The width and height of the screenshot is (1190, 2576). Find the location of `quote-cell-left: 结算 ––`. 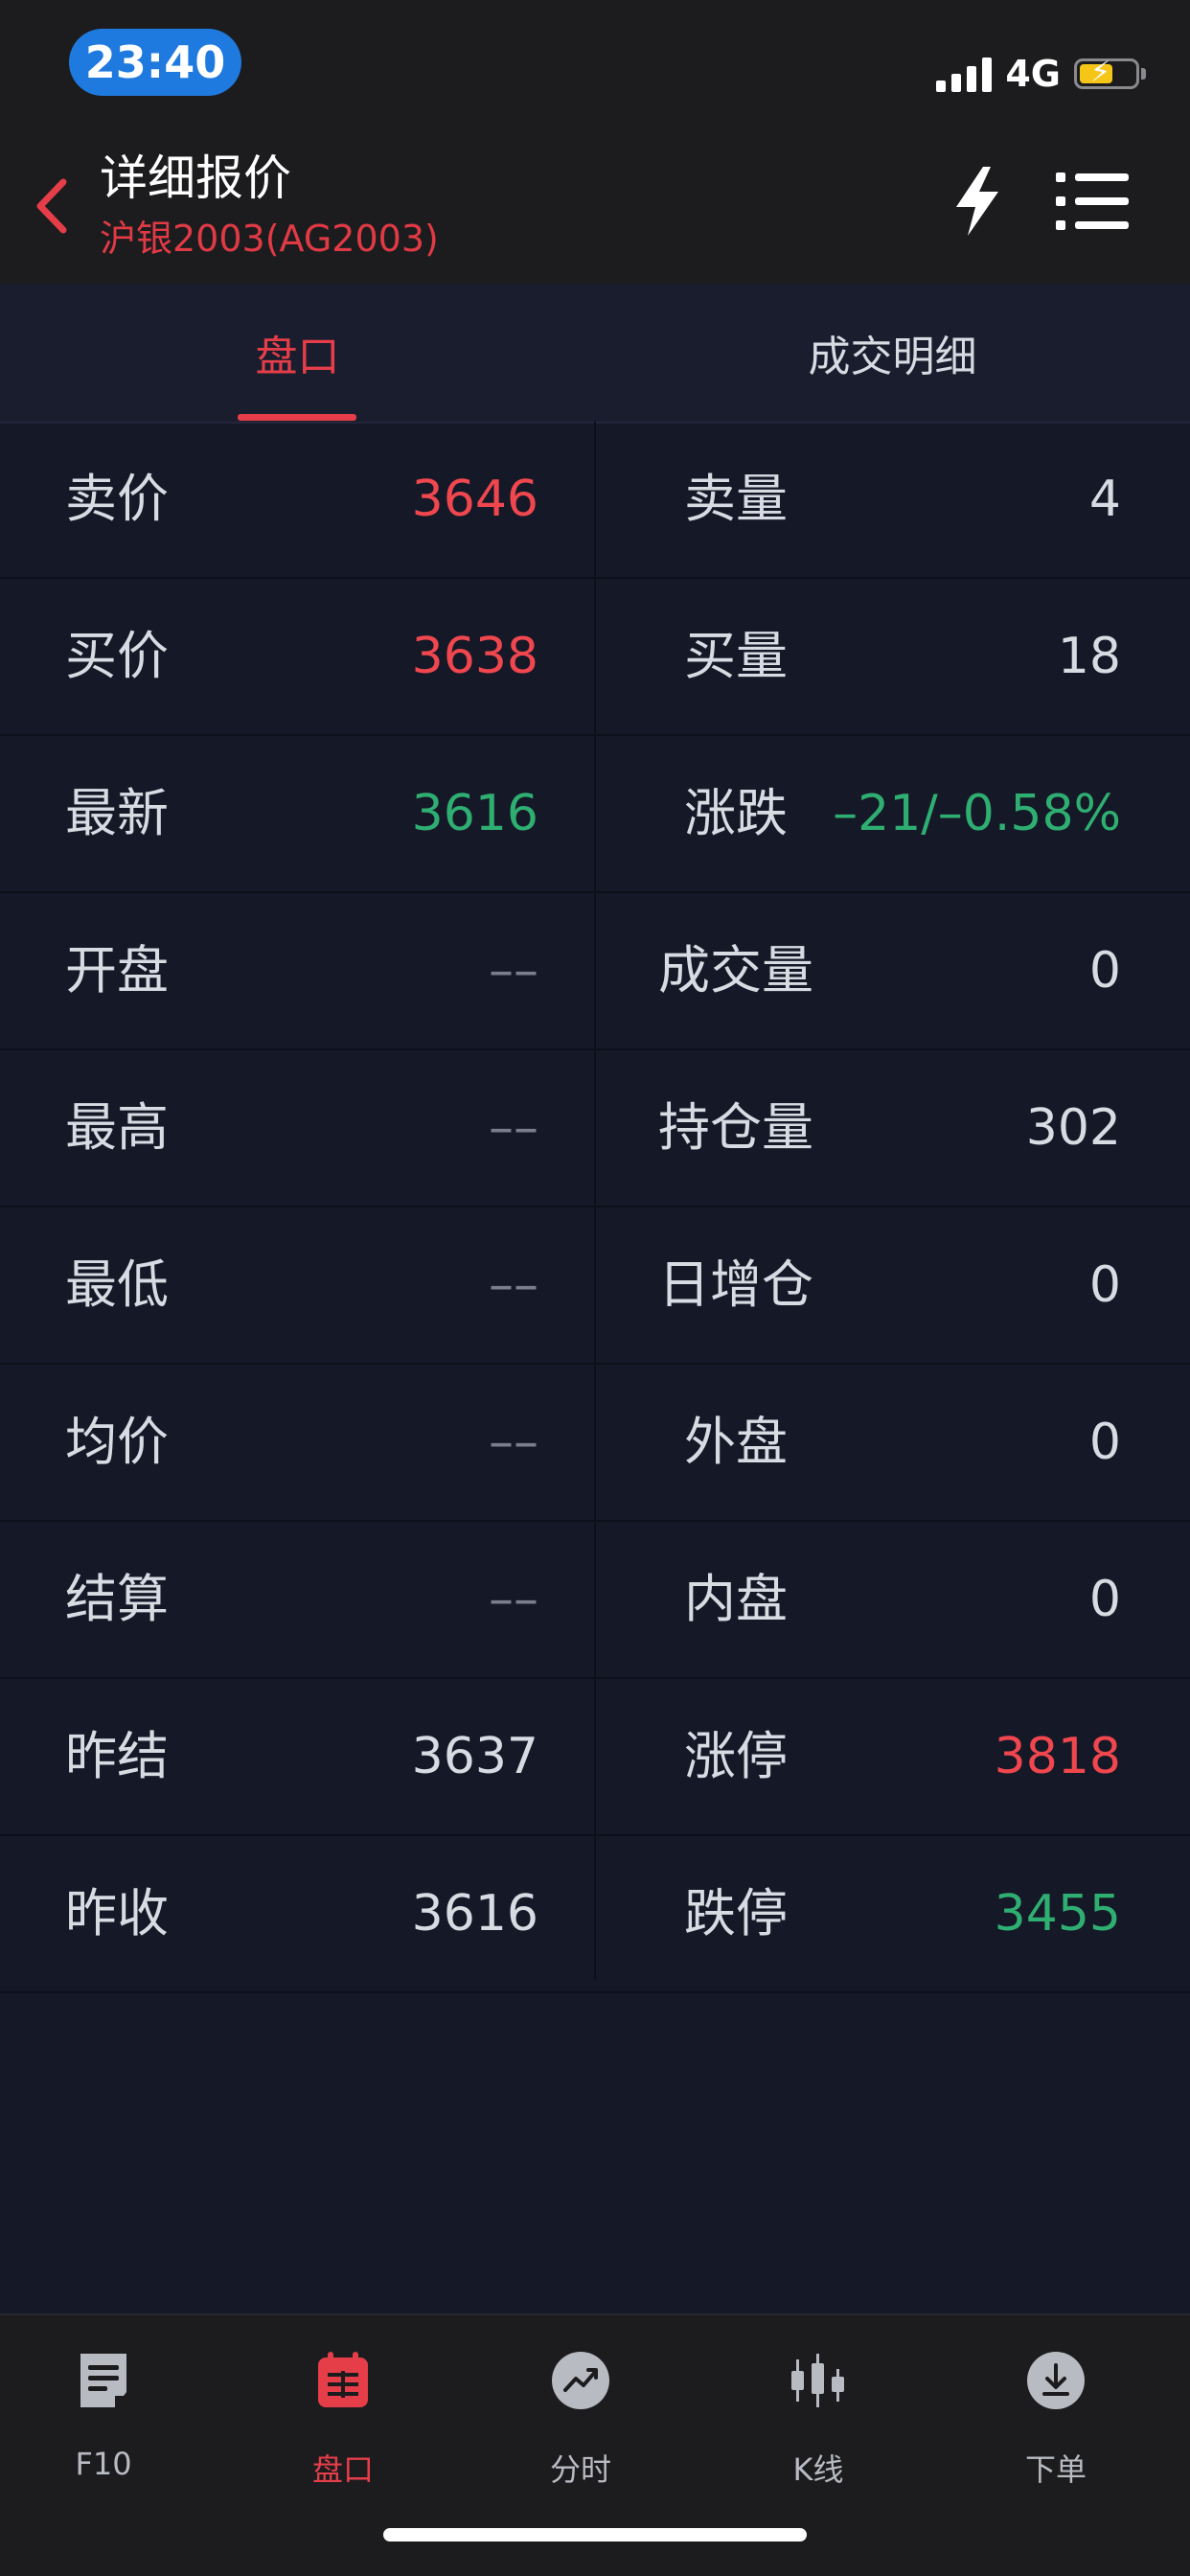

quote-cell-left: 结算 –– is located at coordinates (297, 1599).